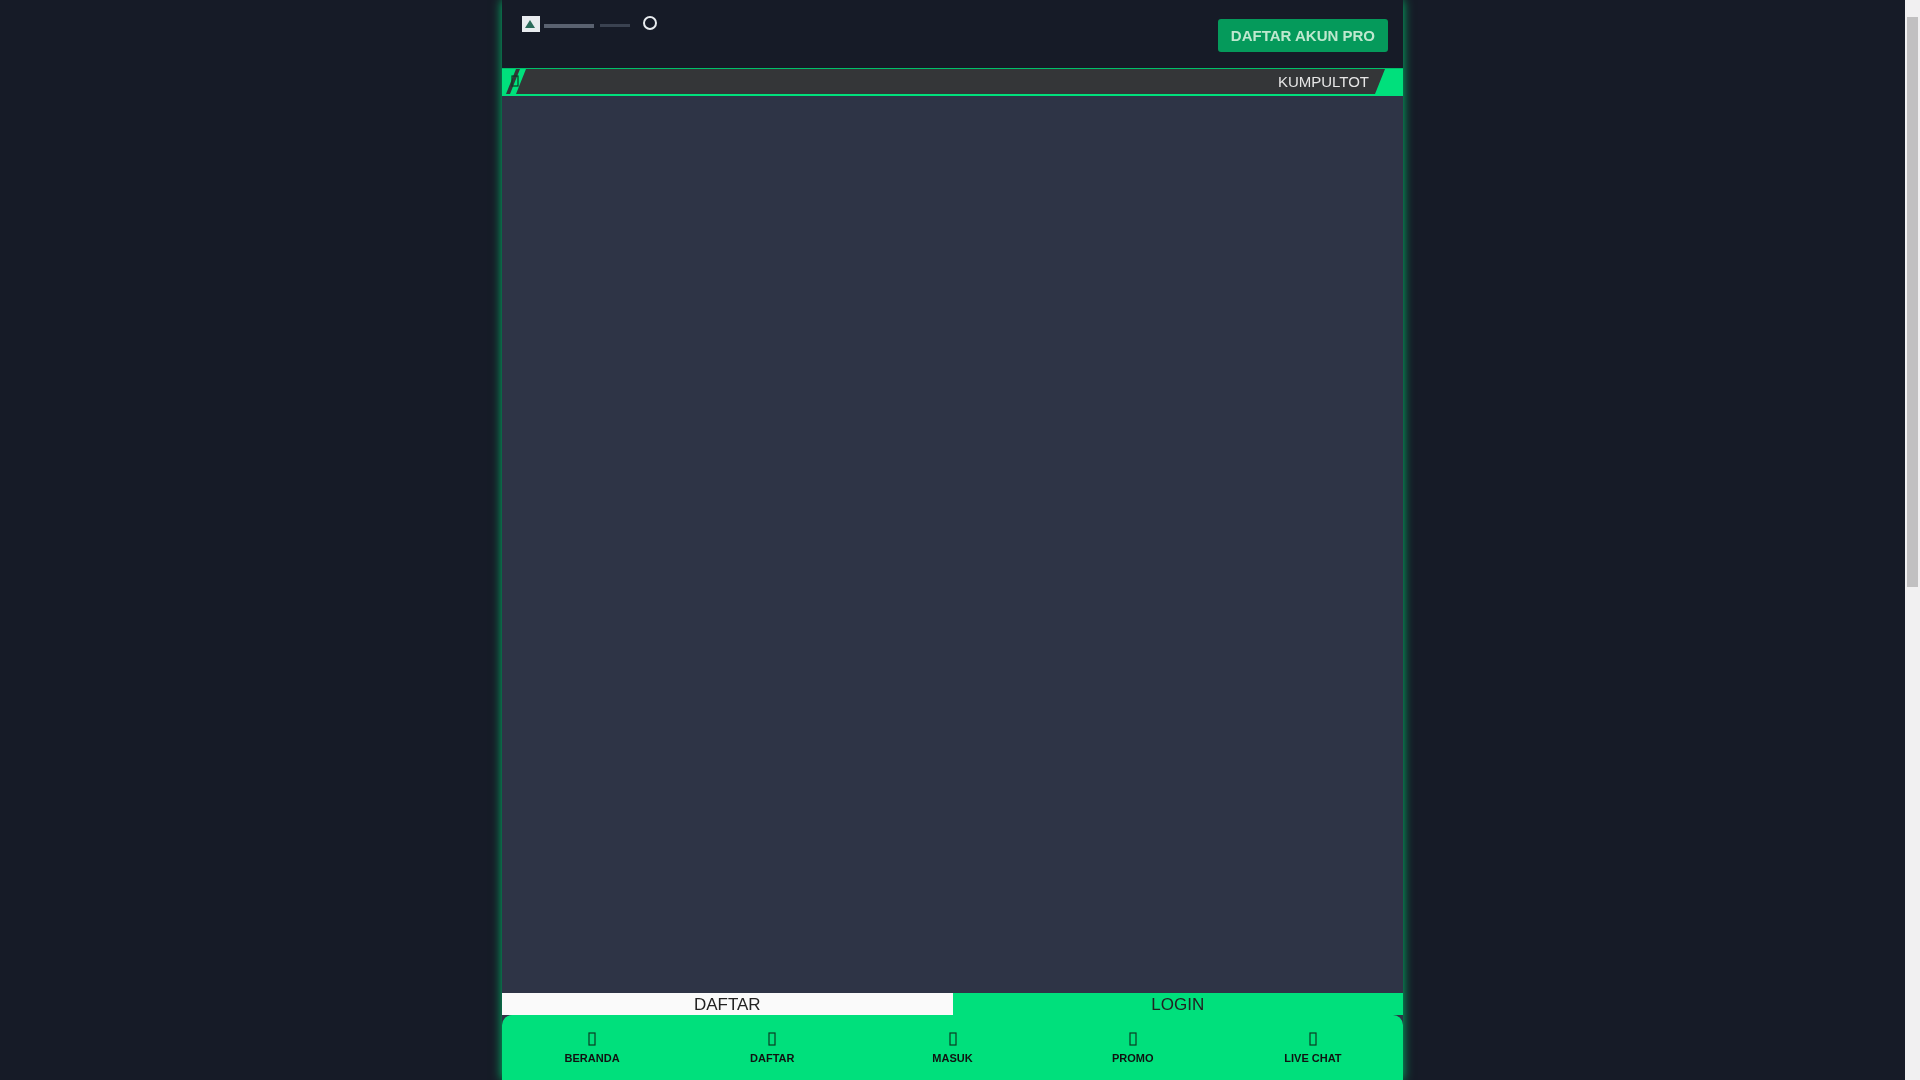 Image resolution: width=1920 pixels, height=1080 pixels. What do you see at coordinates (1132, 1047) in the screenshot?
I see `nav-item: PROMO` at bounding box center [1132, 1047].